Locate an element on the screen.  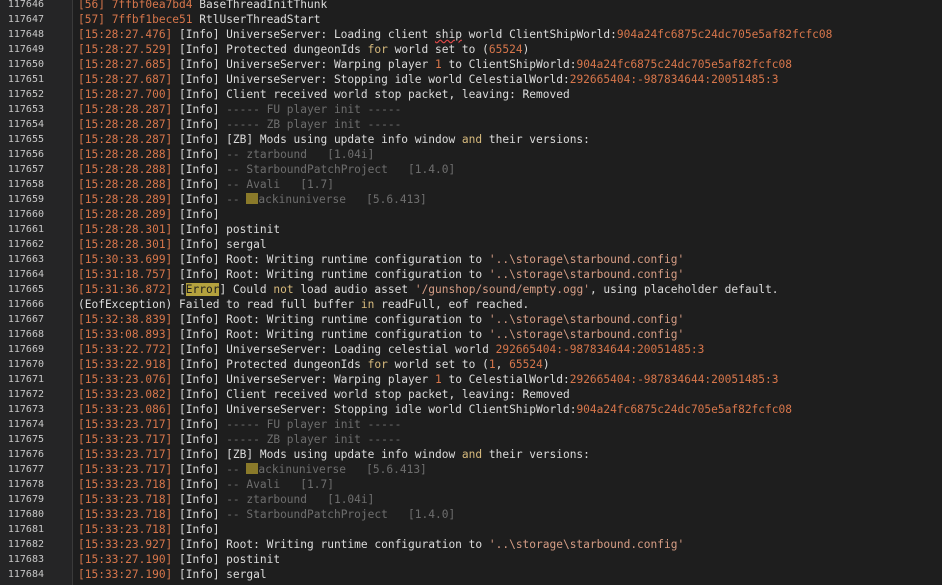
line-number: 117667 is located at coordinates (25, 319).